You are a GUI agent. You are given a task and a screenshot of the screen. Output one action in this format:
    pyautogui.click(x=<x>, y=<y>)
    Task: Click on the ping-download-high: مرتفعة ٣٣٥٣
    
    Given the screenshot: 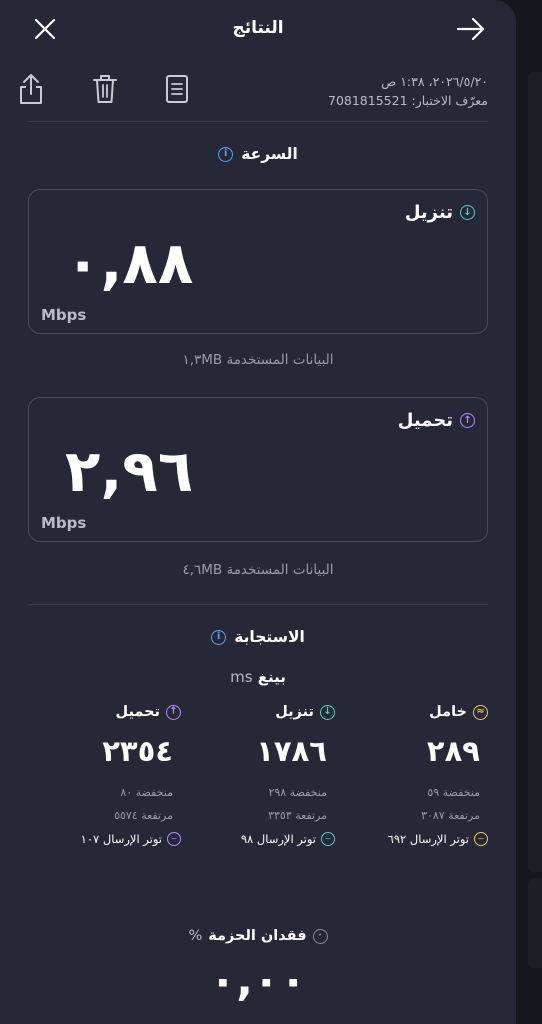 What is the action you would take?
    pyautogui.click(x=297, y=815)
    